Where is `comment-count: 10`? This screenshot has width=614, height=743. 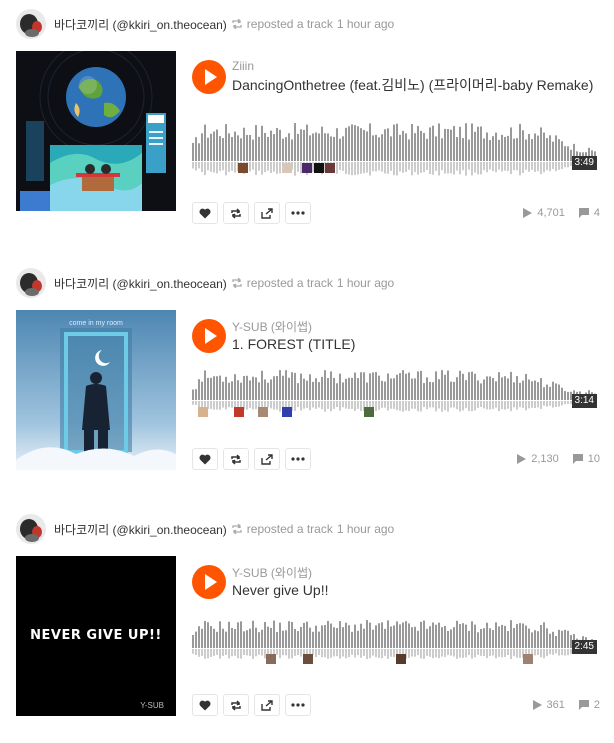 comment-count: 10 is located at coordinates (586, 459).